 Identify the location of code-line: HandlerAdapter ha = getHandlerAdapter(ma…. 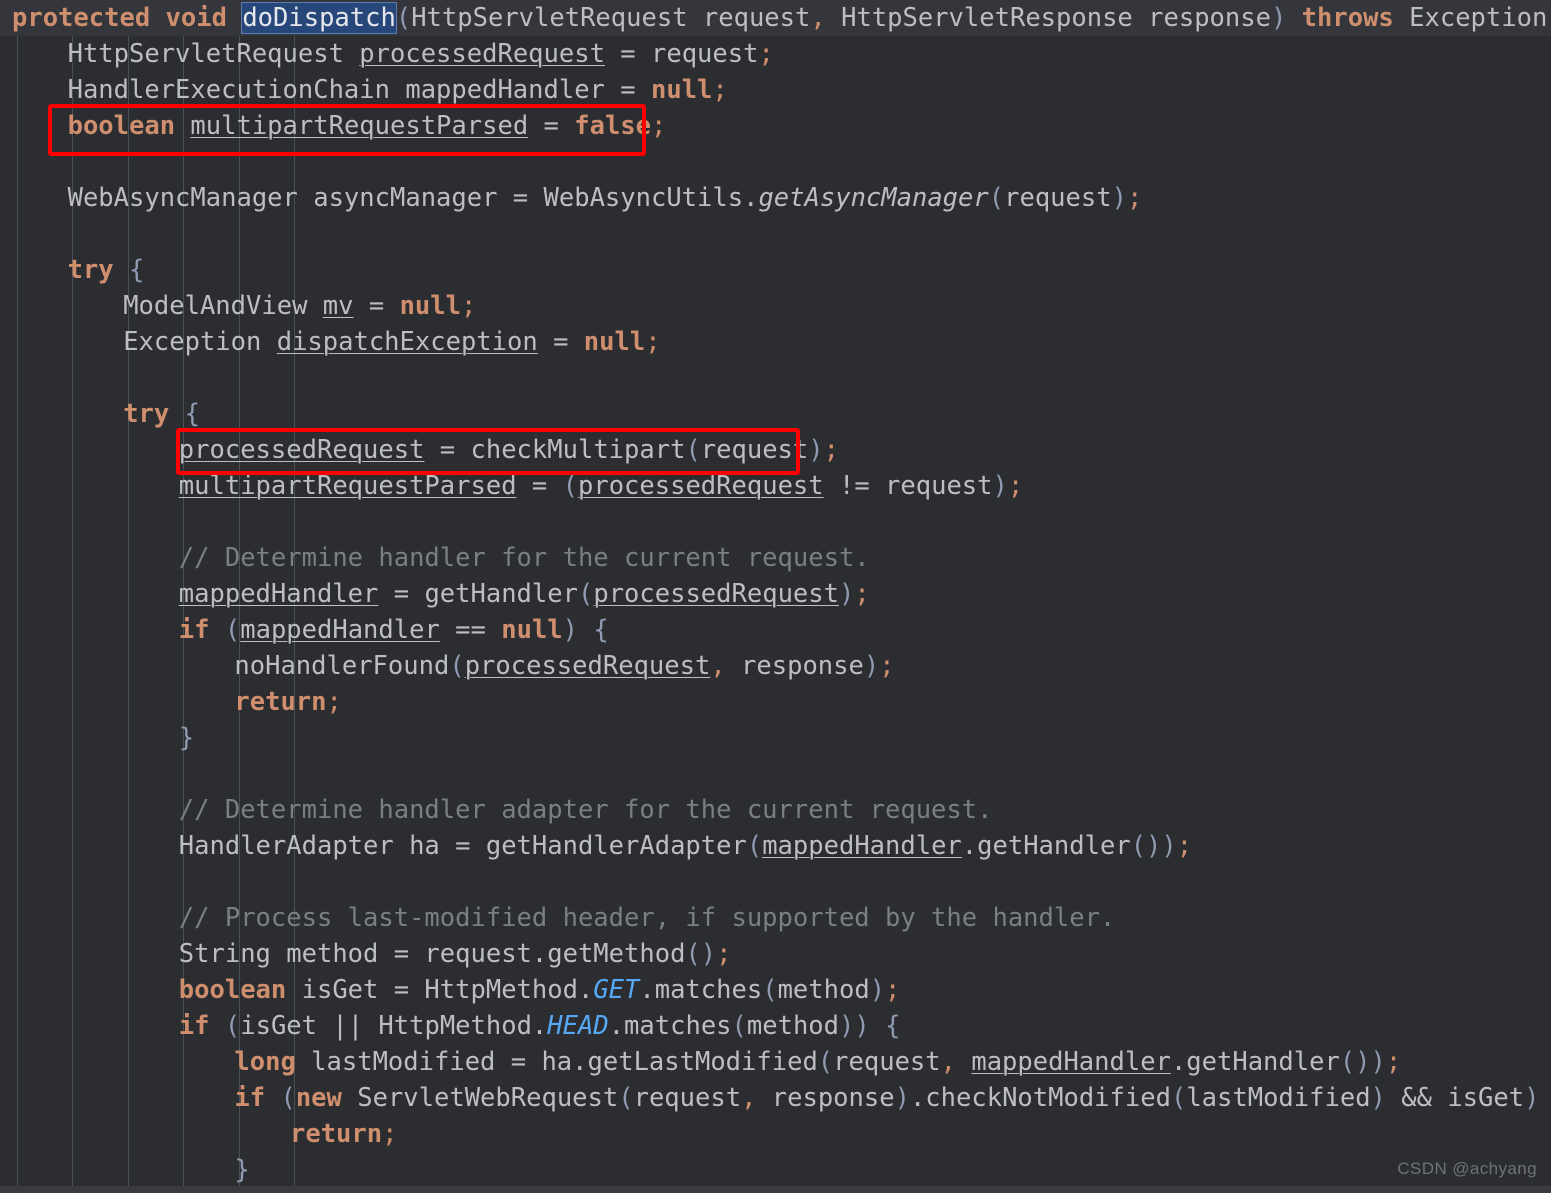
(775, 846).